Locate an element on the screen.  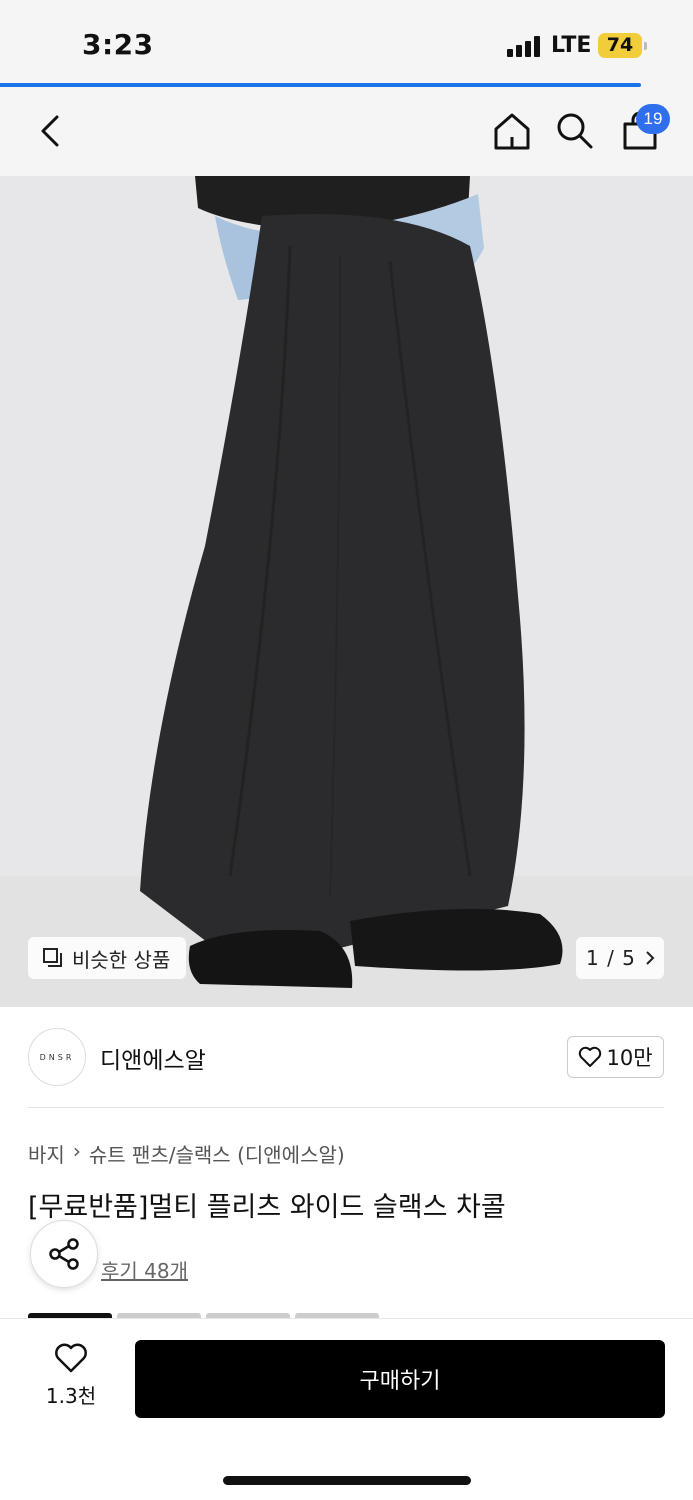
home-icon is located at coordinates (512, 131).